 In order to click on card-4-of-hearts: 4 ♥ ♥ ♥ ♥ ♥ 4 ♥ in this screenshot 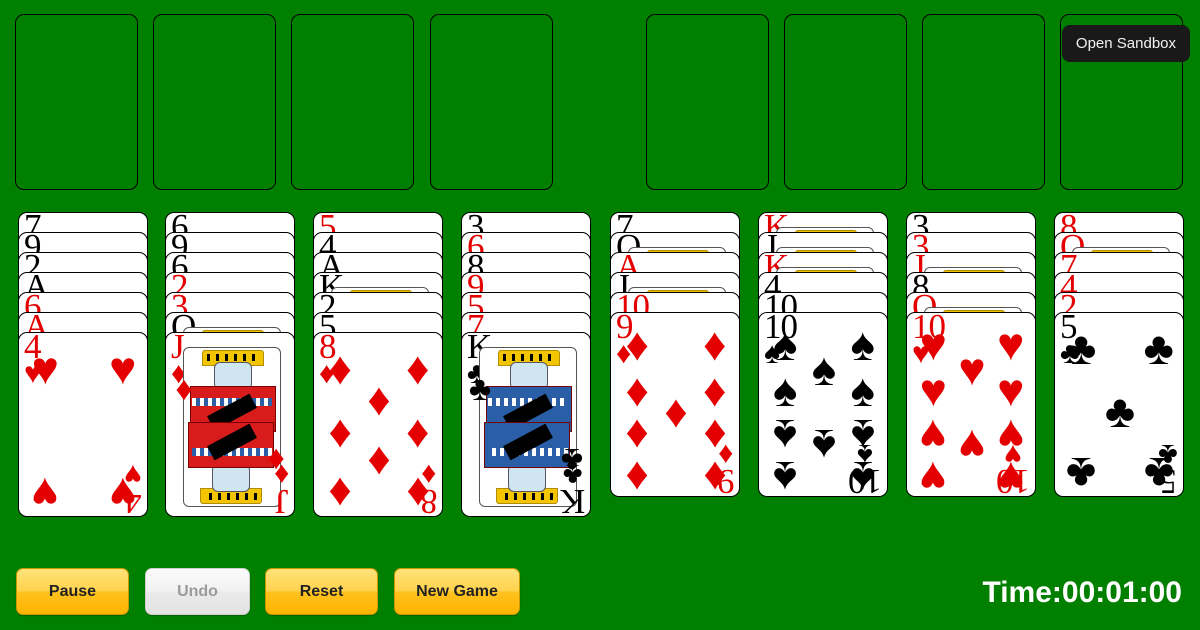, I will do `click(83, 424)`.